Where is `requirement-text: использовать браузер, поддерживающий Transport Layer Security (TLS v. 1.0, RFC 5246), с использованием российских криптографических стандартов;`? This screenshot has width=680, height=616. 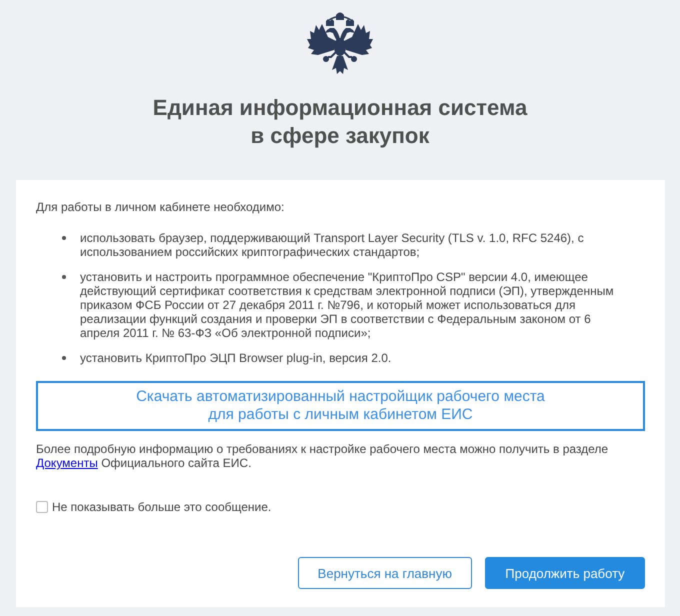
requirement-text: использовать браузер, поддерживающий Transport Layer Security (TLS v. 1.0, RFC 5246), с использованием российских криптографических стандартов; is located at coordinates (332, 245).